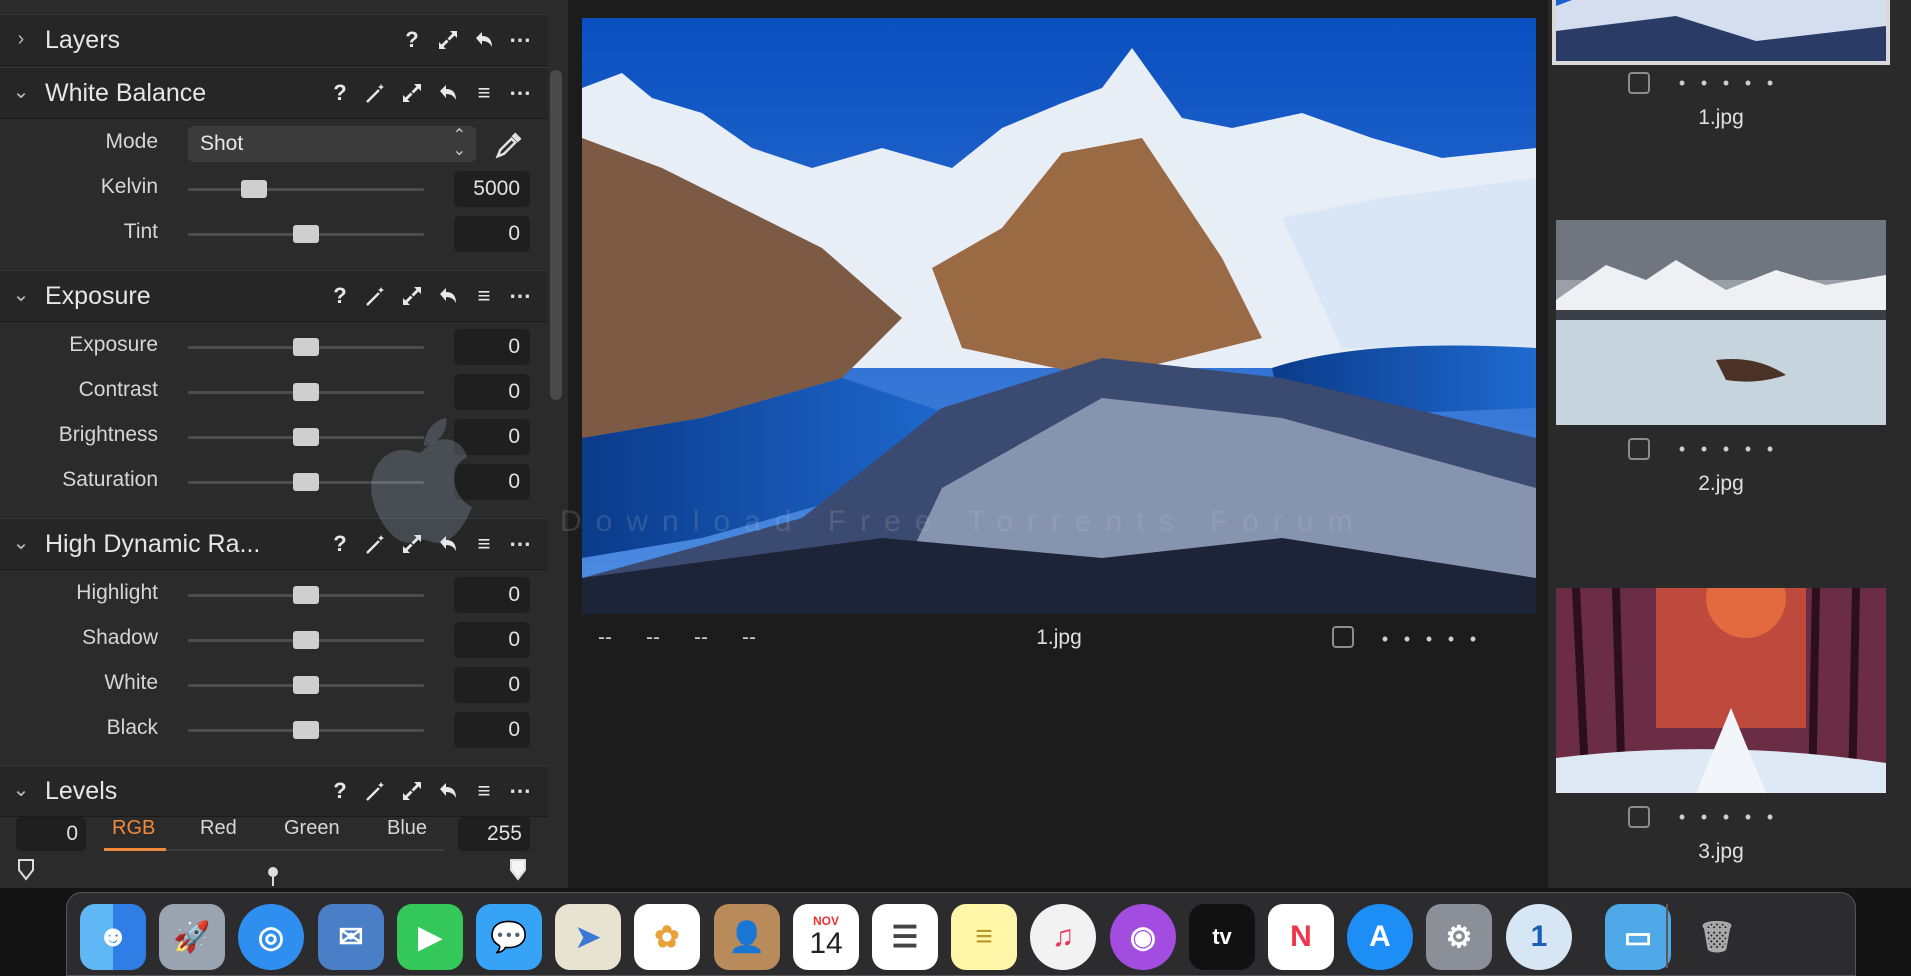 The image size is (1911, 976). What do you see at coordinates (492, 189) in the screenshot?
I see `kelvin-value-input: 5000` at bounding box center [492, 189].